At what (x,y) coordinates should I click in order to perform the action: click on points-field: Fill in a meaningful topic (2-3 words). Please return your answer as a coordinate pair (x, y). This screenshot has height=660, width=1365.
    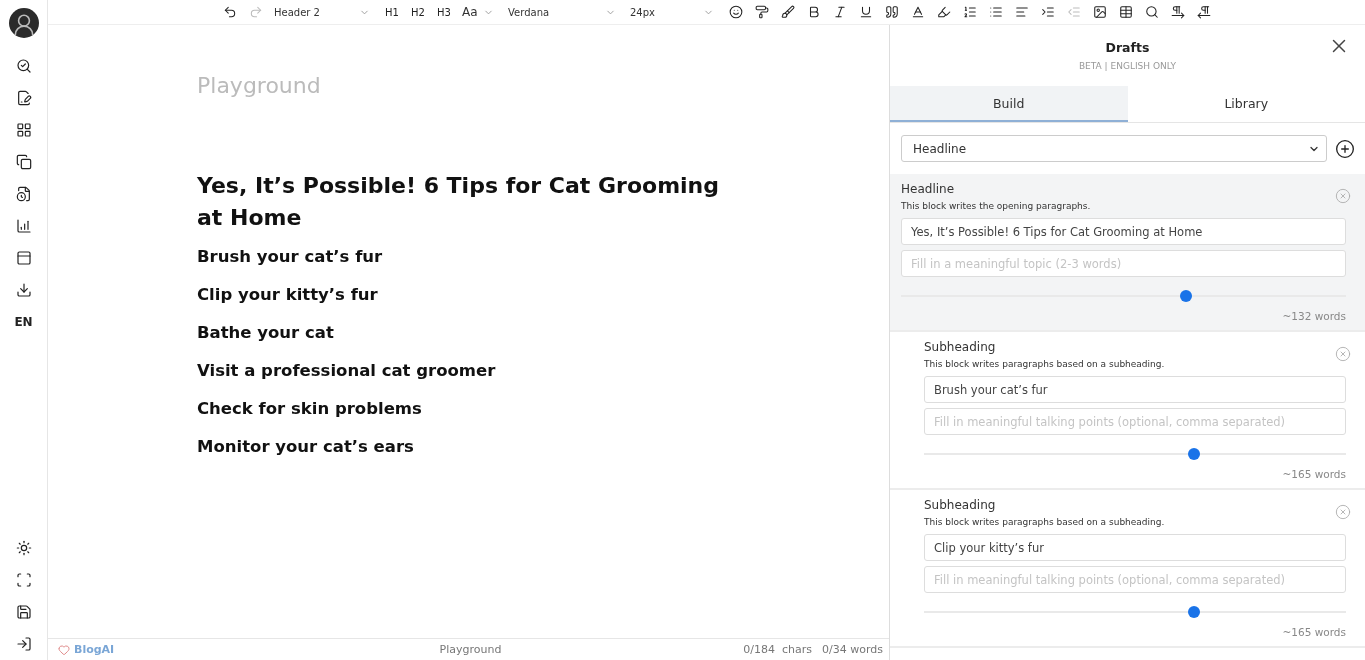
    Looking at the image, I should click on (1123, 263).